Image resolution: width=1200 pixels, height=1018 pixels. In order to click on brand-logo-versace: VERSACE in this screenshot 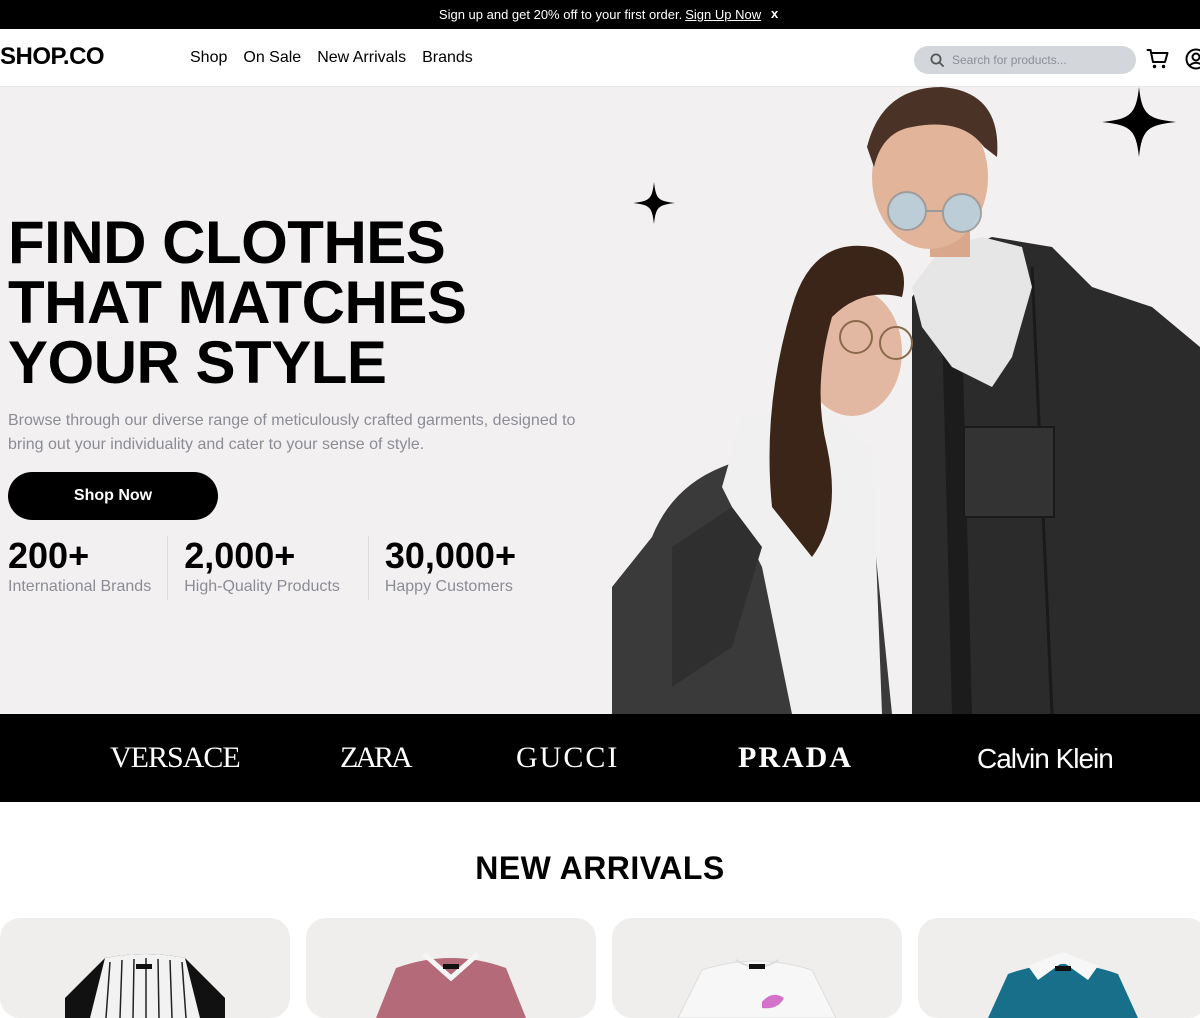, I will do `click(175, 758)`.